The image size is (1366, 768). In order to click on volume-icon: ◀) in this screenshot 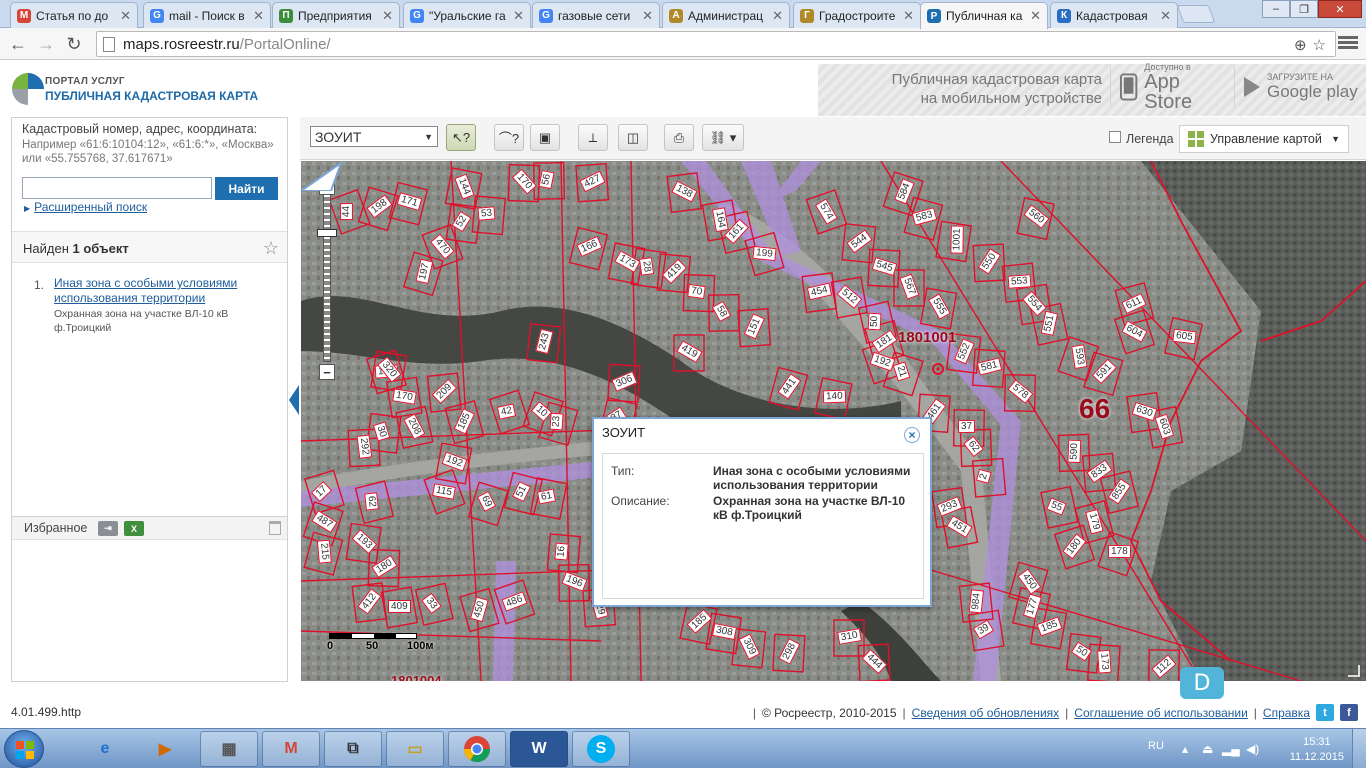, I will do `click(1252, 749)`.